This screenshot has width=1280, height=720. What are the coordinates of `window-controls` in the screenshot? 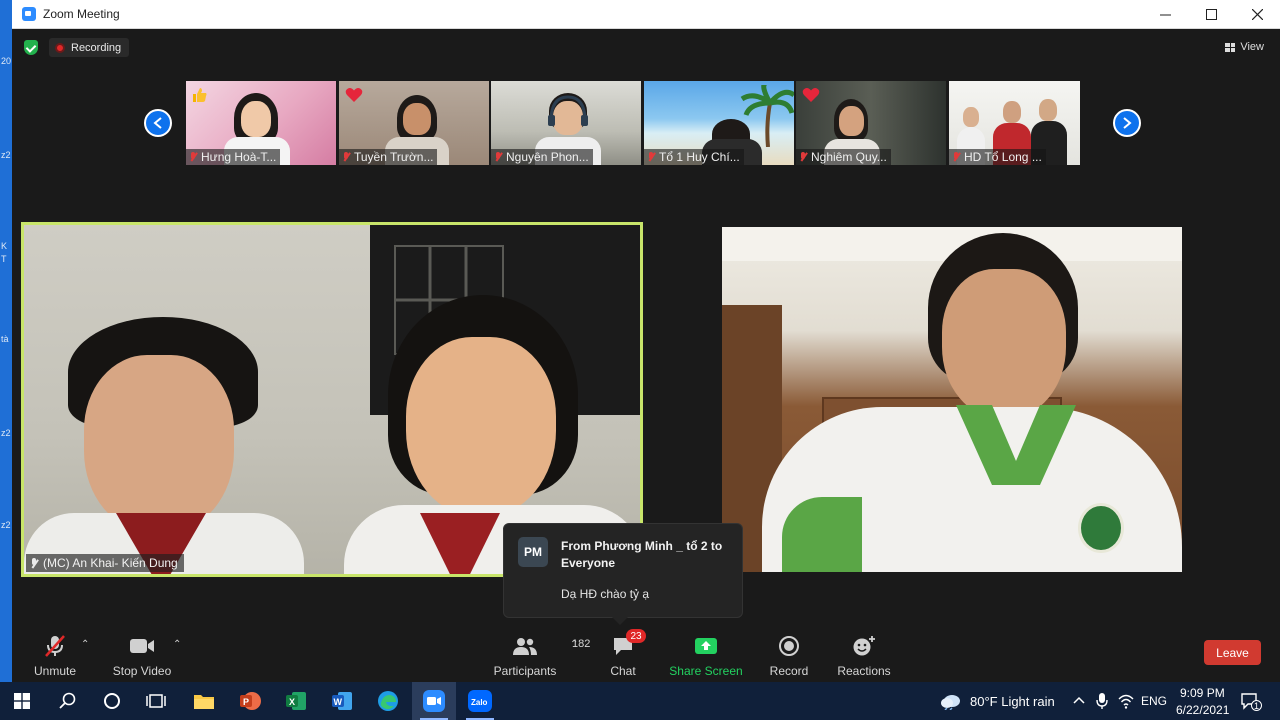 It's located at (1211, 14).